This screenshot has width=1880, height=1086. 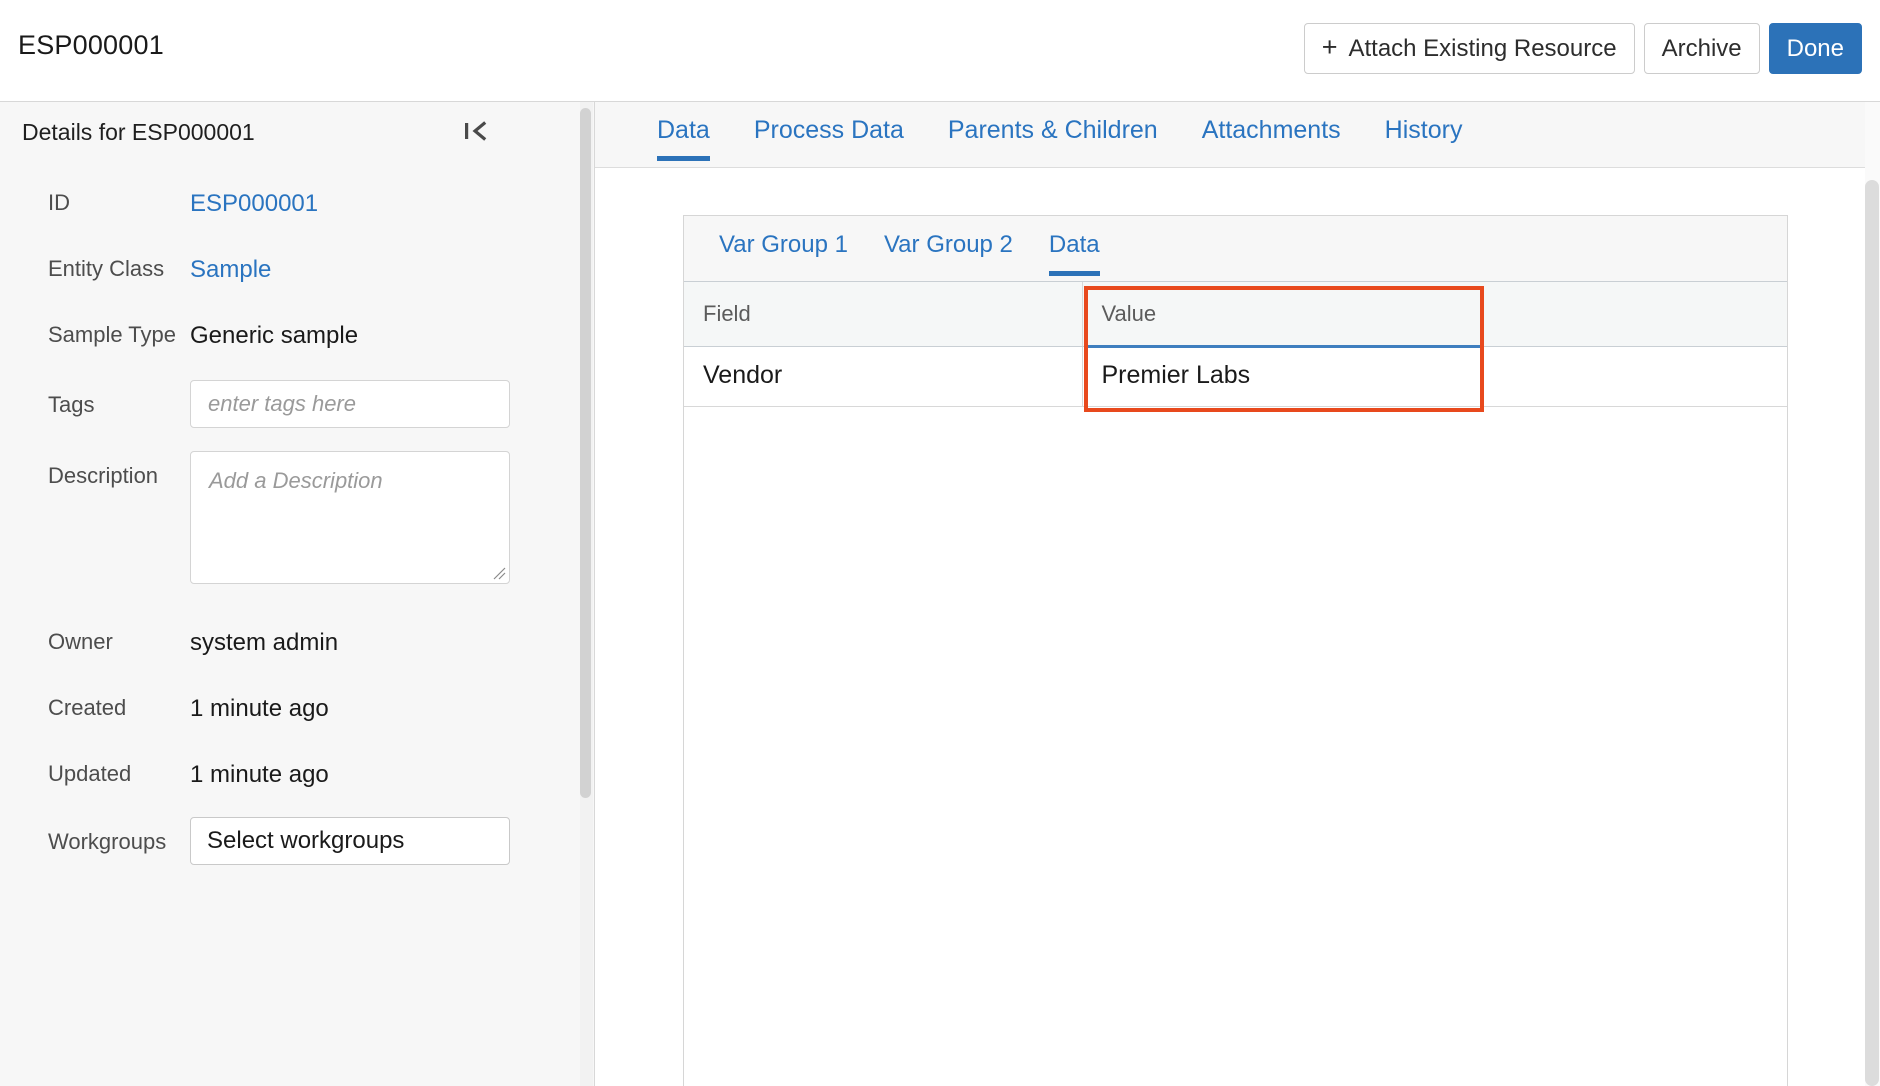 What do you see at coordinates (306, 840) in the screenshot?
I see `workgroups-select-value: Select workgroups` at bounding box center [306, 840].